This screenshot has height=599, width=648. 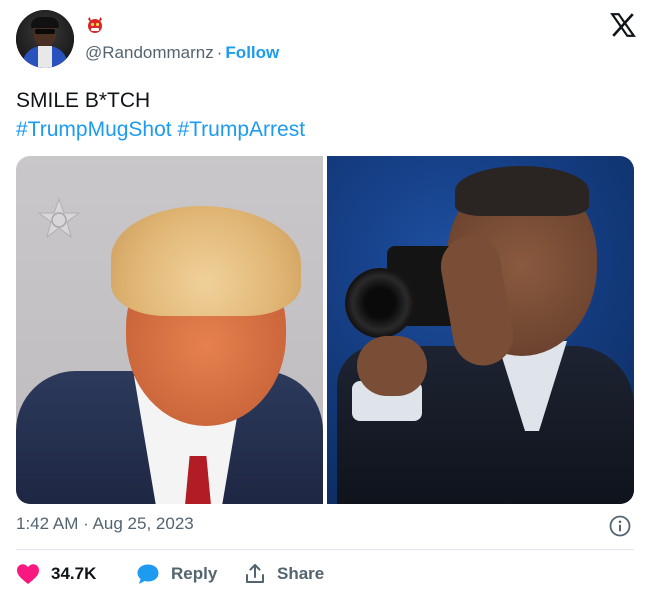 What do you see at coordinates (252, 52) in the screenshot?
I see `follow-button: Follow` at bounding box center [252, 52].